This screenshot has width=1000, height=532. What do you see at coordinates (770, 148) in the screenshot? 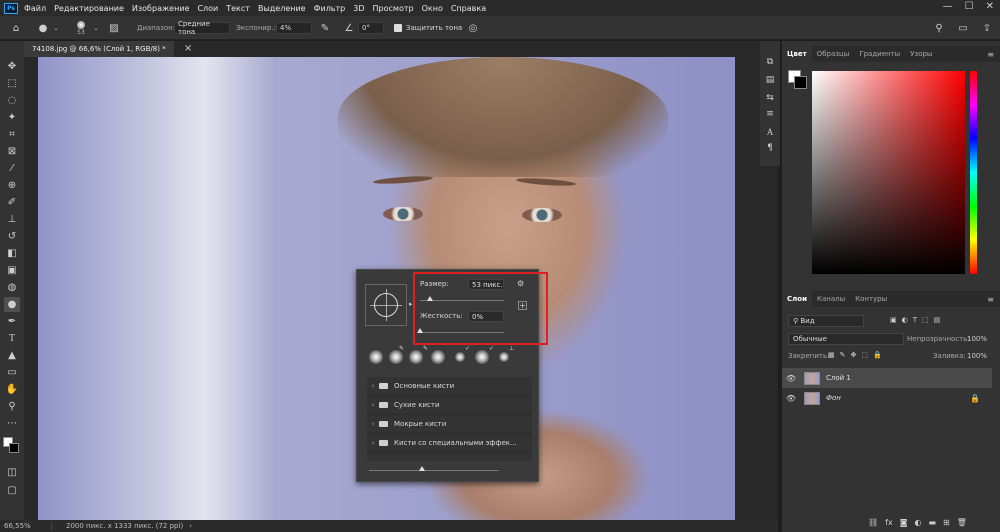
I see `paragraph-panel-icon: ¶` at bounding box center [770, 148].